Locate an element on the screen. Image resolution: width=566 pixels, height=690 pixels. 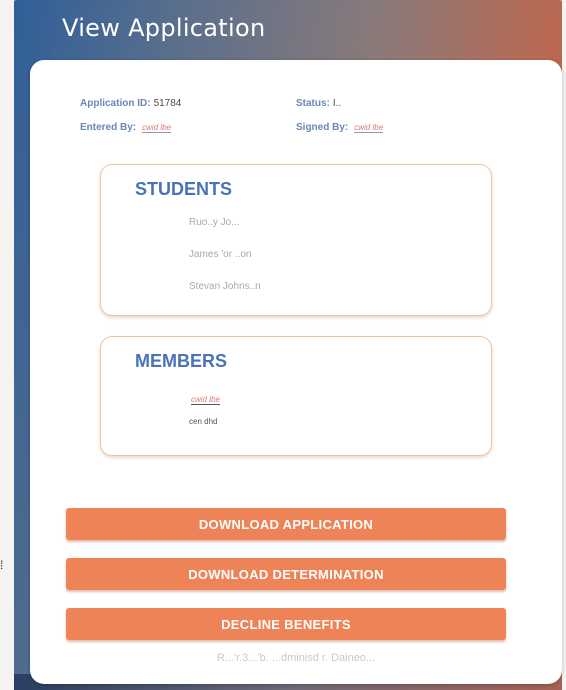
student-item: Stevan Johns..n is located at coordinates (225, 286).